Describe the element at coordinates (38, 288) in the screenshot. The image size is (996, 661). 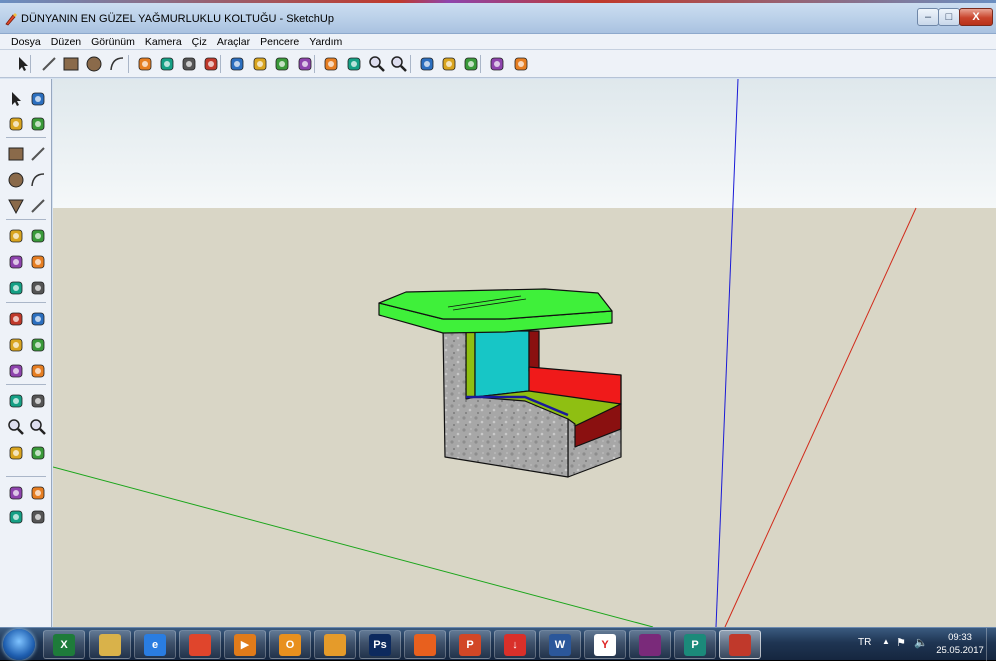
I see `offset-icon` at that location.